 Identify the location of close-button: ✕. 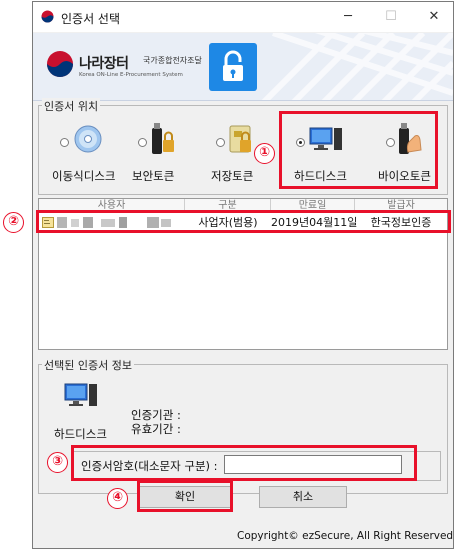
(434, 17).